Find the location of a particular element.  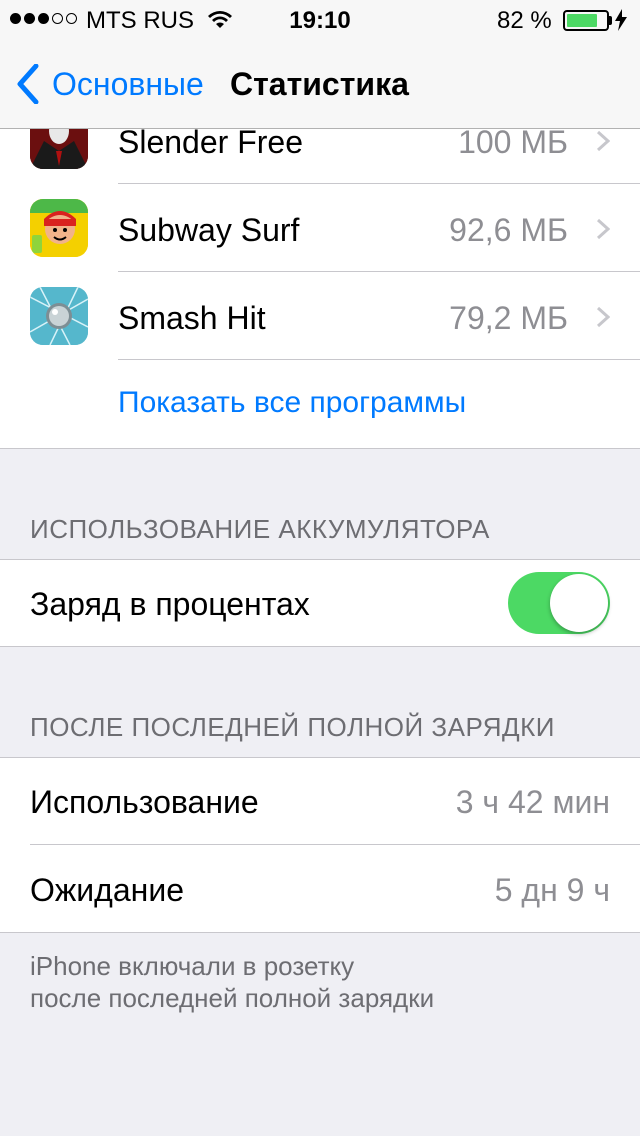

chevron-left-icon is located at coordinates (28, 84).